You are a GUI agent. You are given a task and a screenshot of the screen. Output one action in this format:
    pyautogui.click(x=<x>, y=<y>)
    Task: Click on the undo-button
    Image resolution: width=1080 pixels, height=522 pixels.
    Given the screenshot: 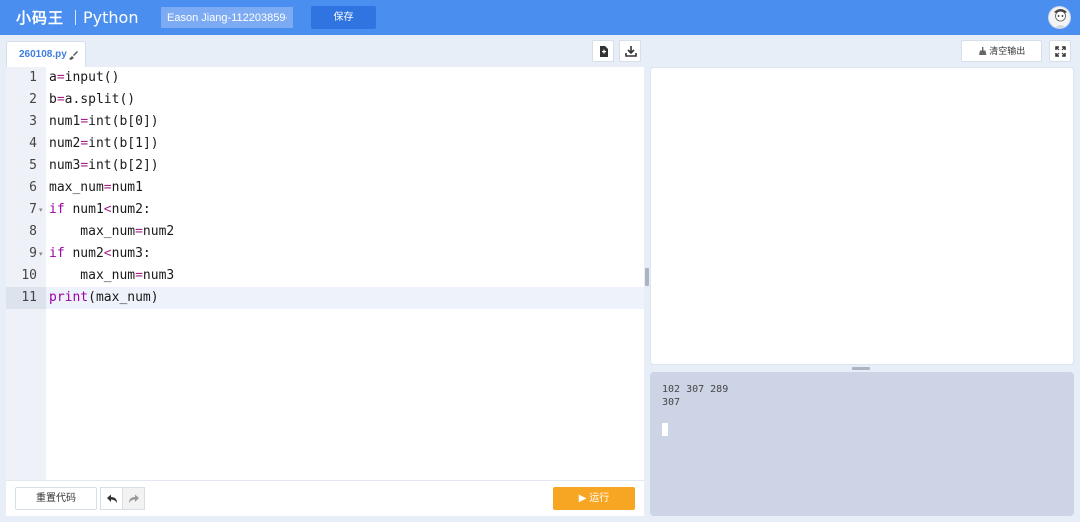 What is the action you would take?
    pyautogui.click(x=111, y=498)
    